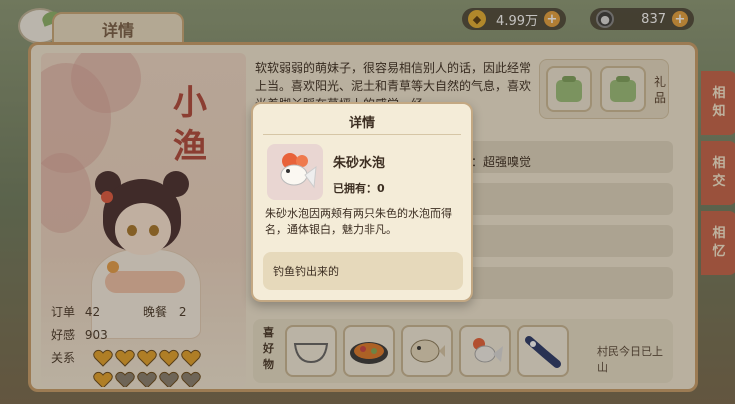  I want to click on item-source: 钓鱼钓出来的, so click(363, 271).